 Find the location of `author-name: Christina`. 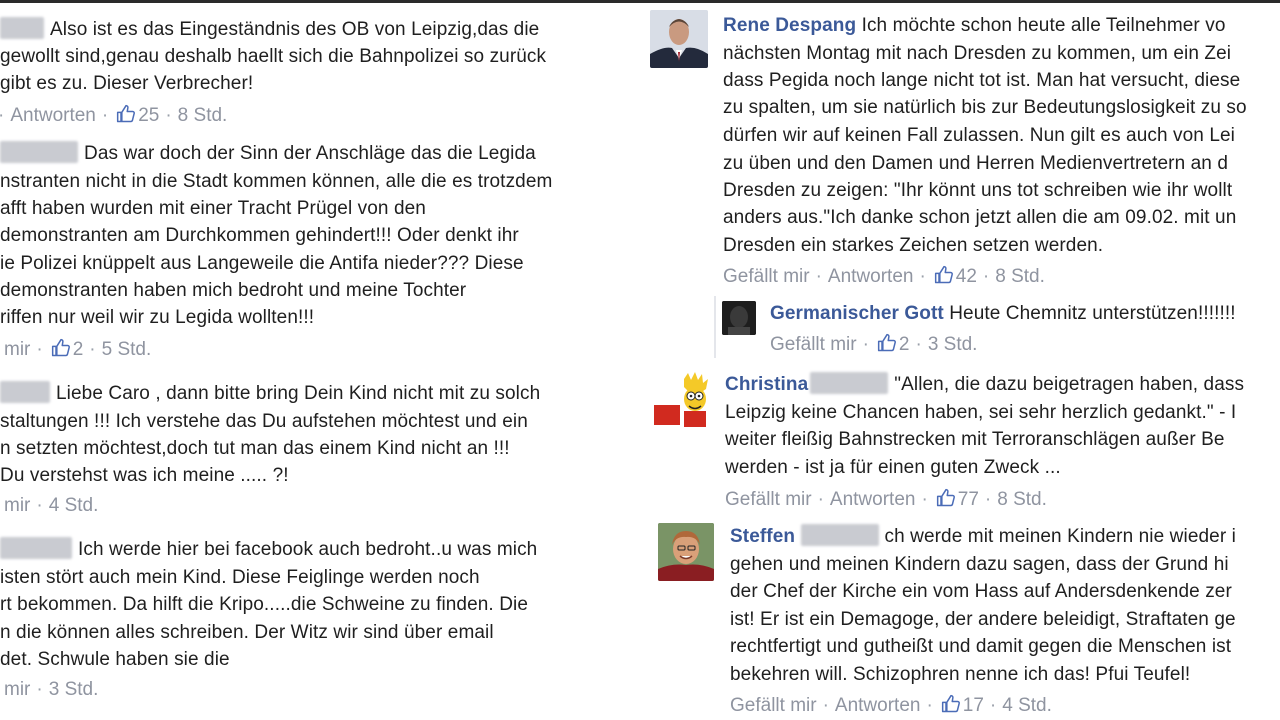

author-name: Christina is located at coordinates (766, 384).